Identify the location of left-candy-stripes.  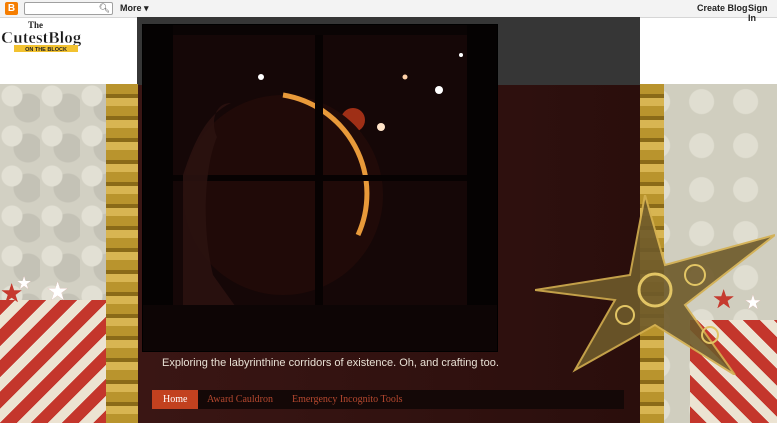
(55, 361).